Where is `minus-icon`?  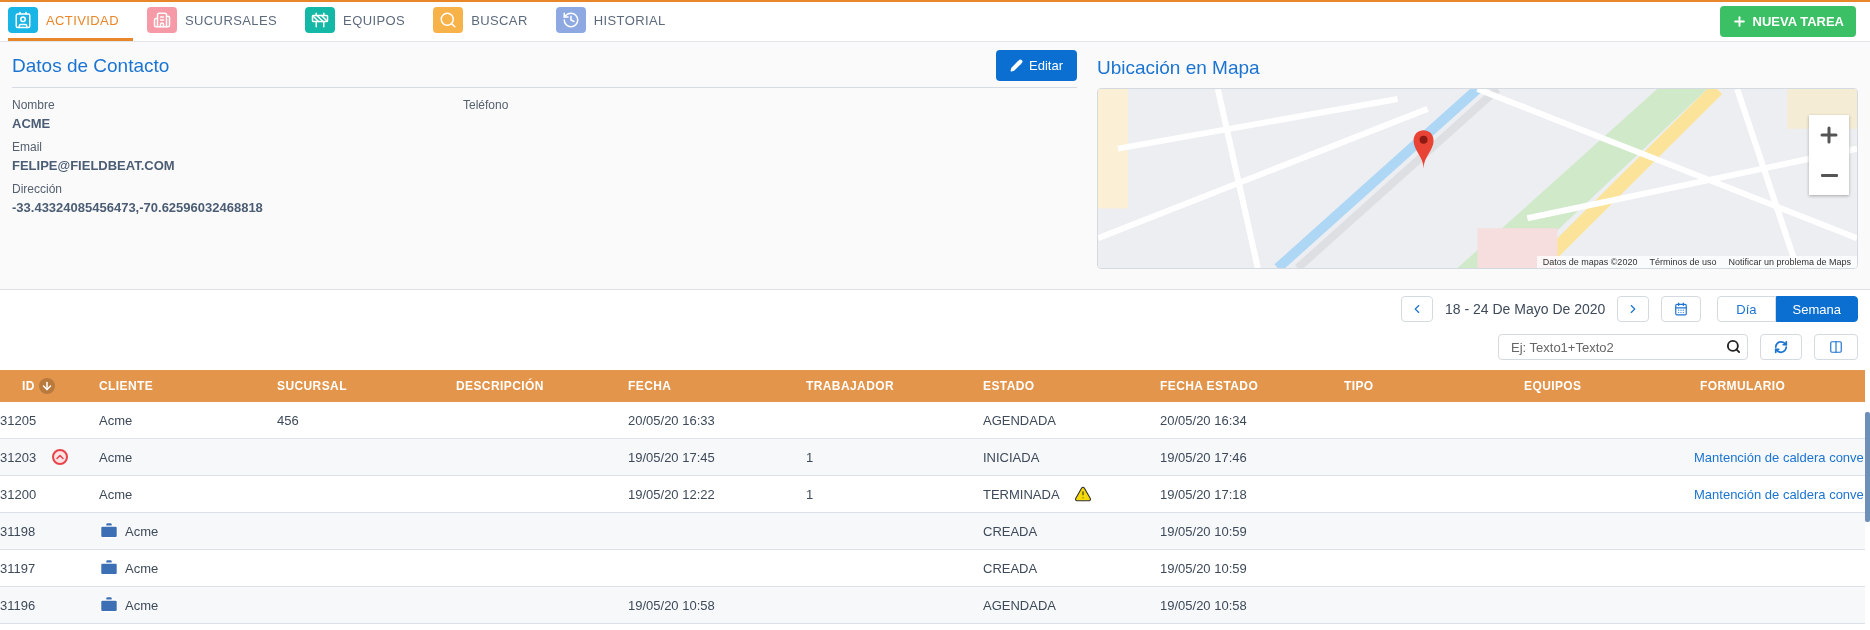
minus-icon is located at coordinates (1829, 175).